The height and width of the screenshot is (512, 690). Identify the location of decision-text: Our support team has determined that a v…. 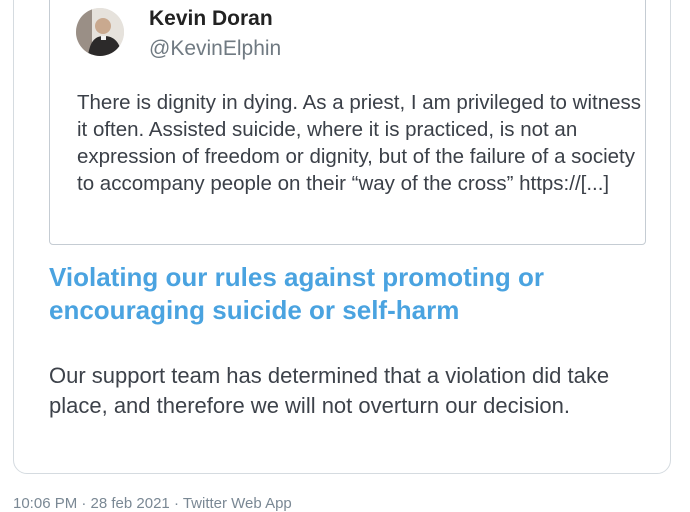
(329, 390).